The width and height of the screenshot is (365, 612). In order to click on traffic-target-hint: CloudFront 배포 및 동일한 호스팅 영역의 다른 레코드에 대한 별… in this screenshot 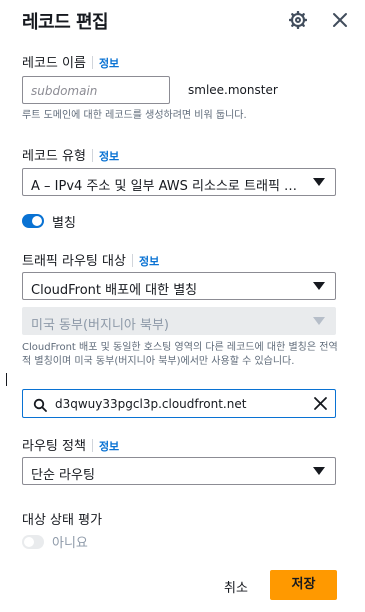, I will do `click(180, 354)`.